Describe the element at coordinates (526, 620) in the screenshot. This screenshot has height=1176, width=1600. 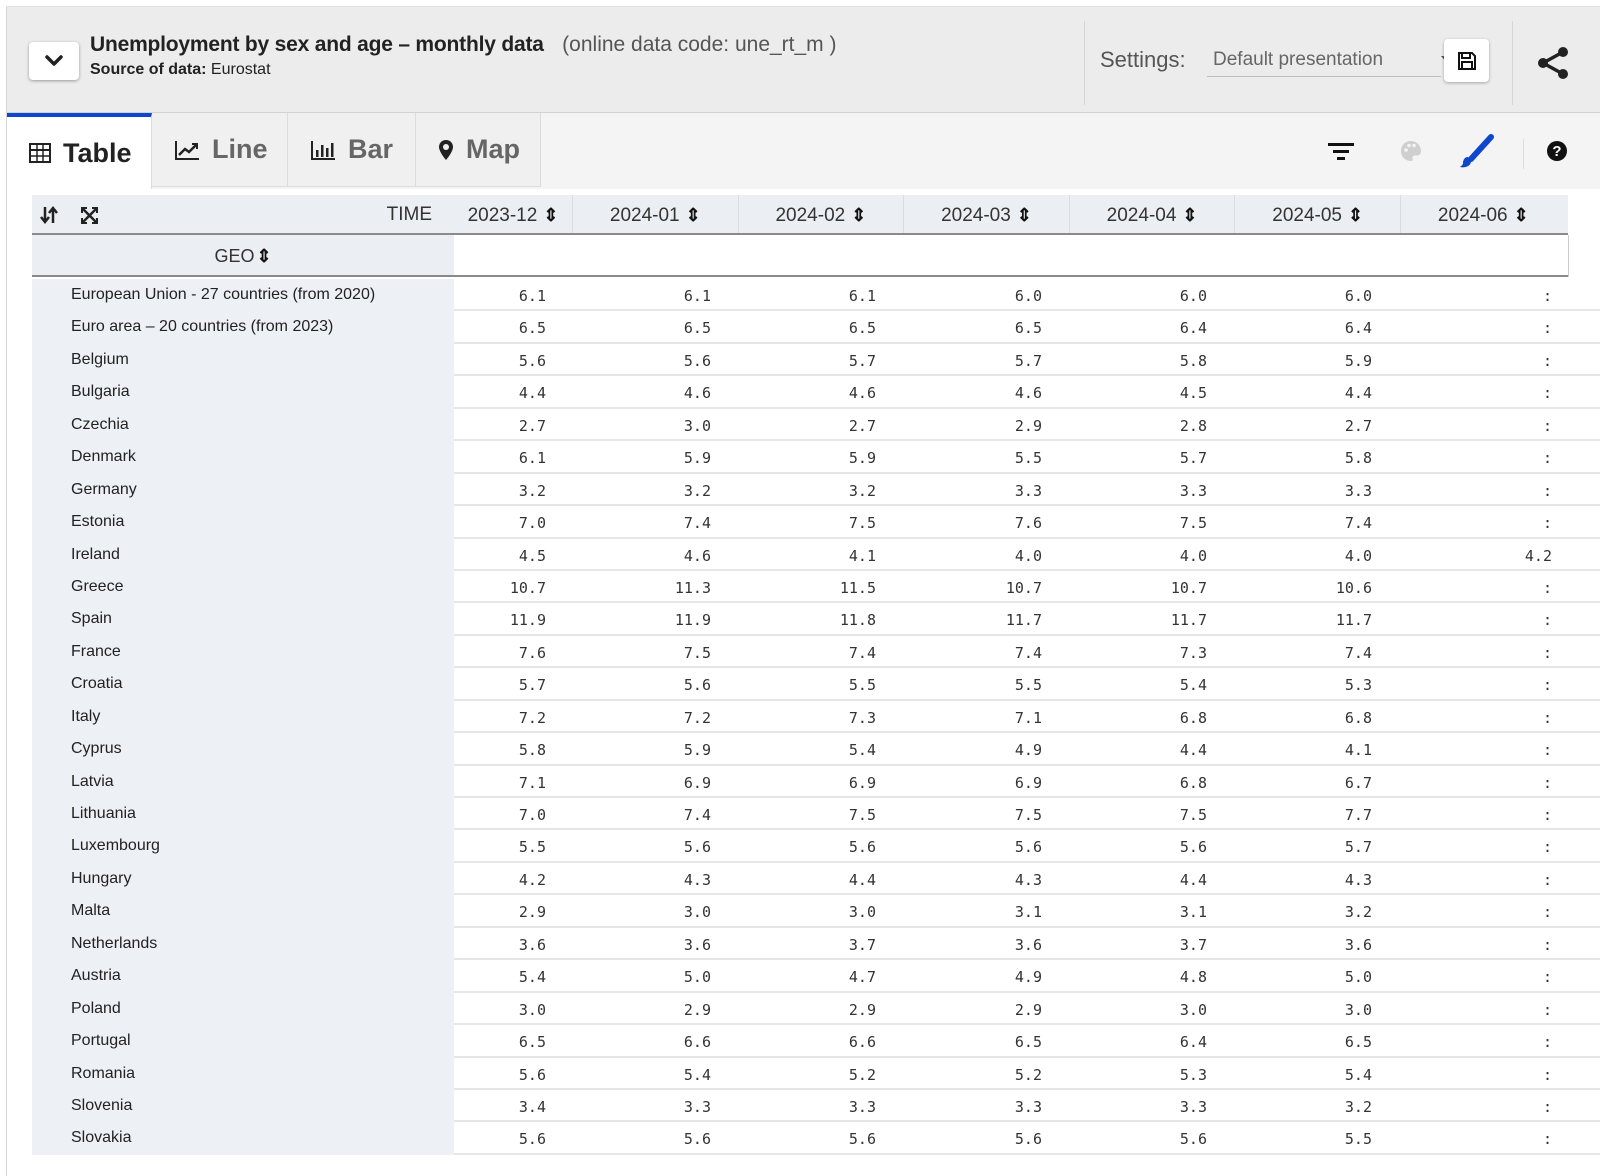
I see `table-cell: 11.9` at that location.